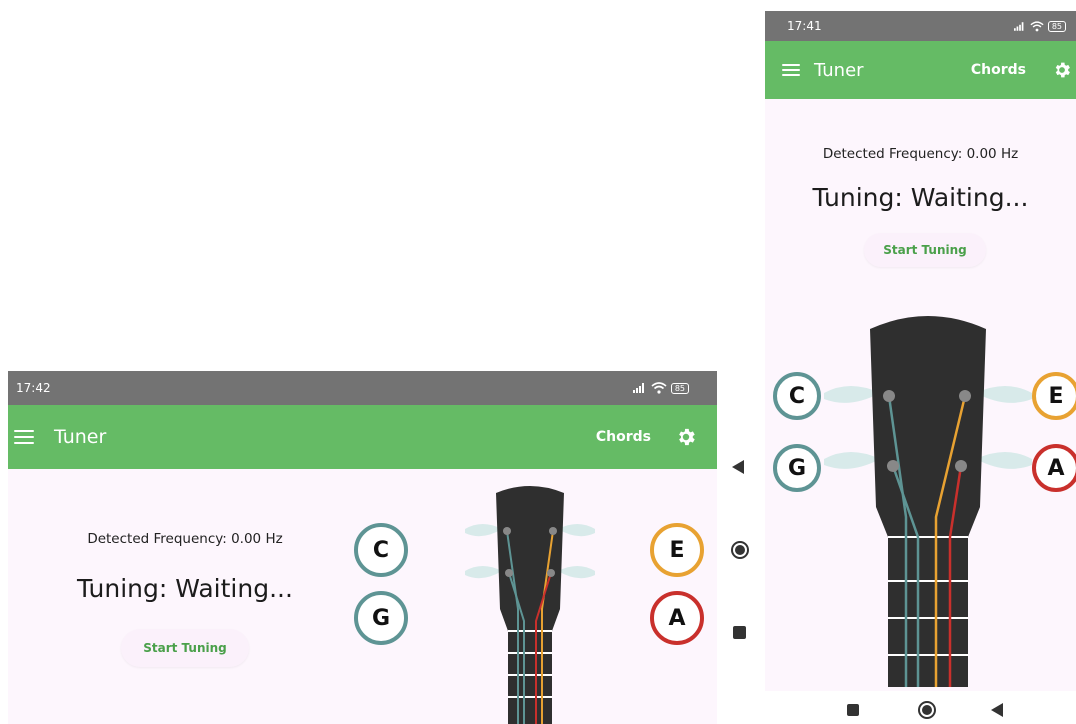 The width and height of the screenshot is (1076, 724). What do you see at coordinates (33, 388) in the screenshot?
I see `status-time: 17:42` at bounding box center [33, 388].